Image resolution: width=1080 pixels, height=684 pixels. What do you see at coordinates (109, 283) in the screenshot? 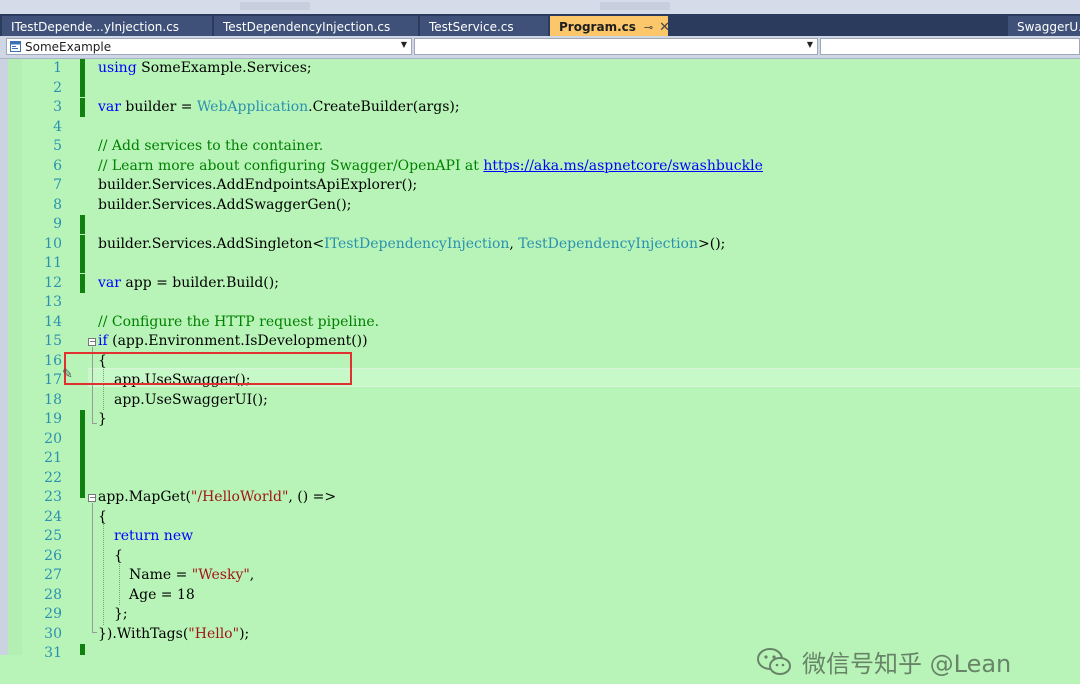
I see `keyword: var` at bounding box center [109, 283].